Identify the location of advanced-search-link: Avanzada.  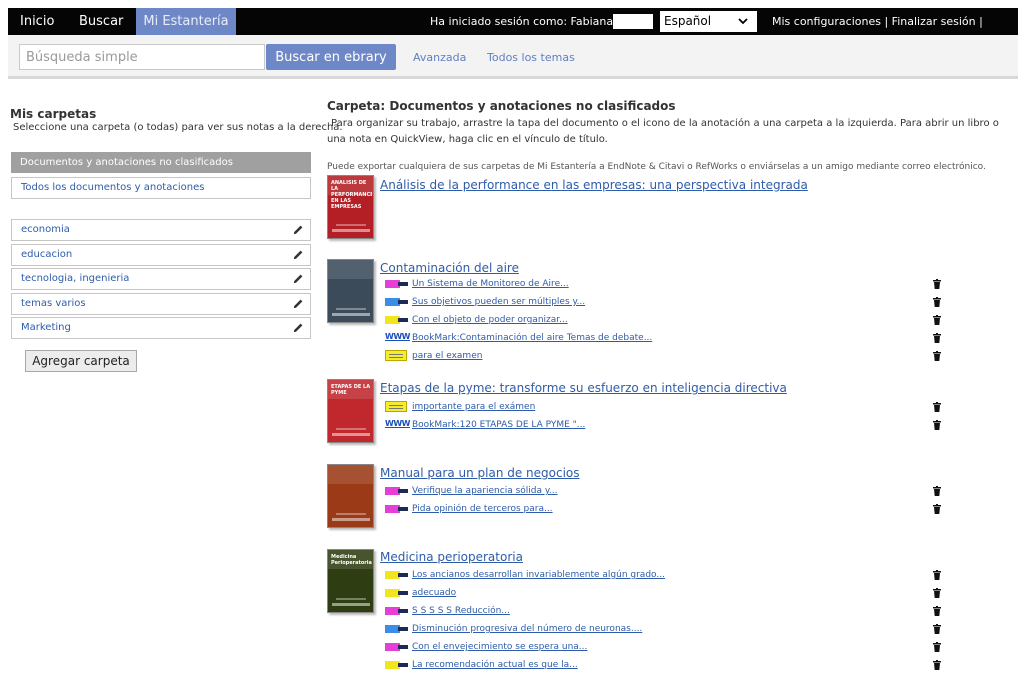
(439, 57).